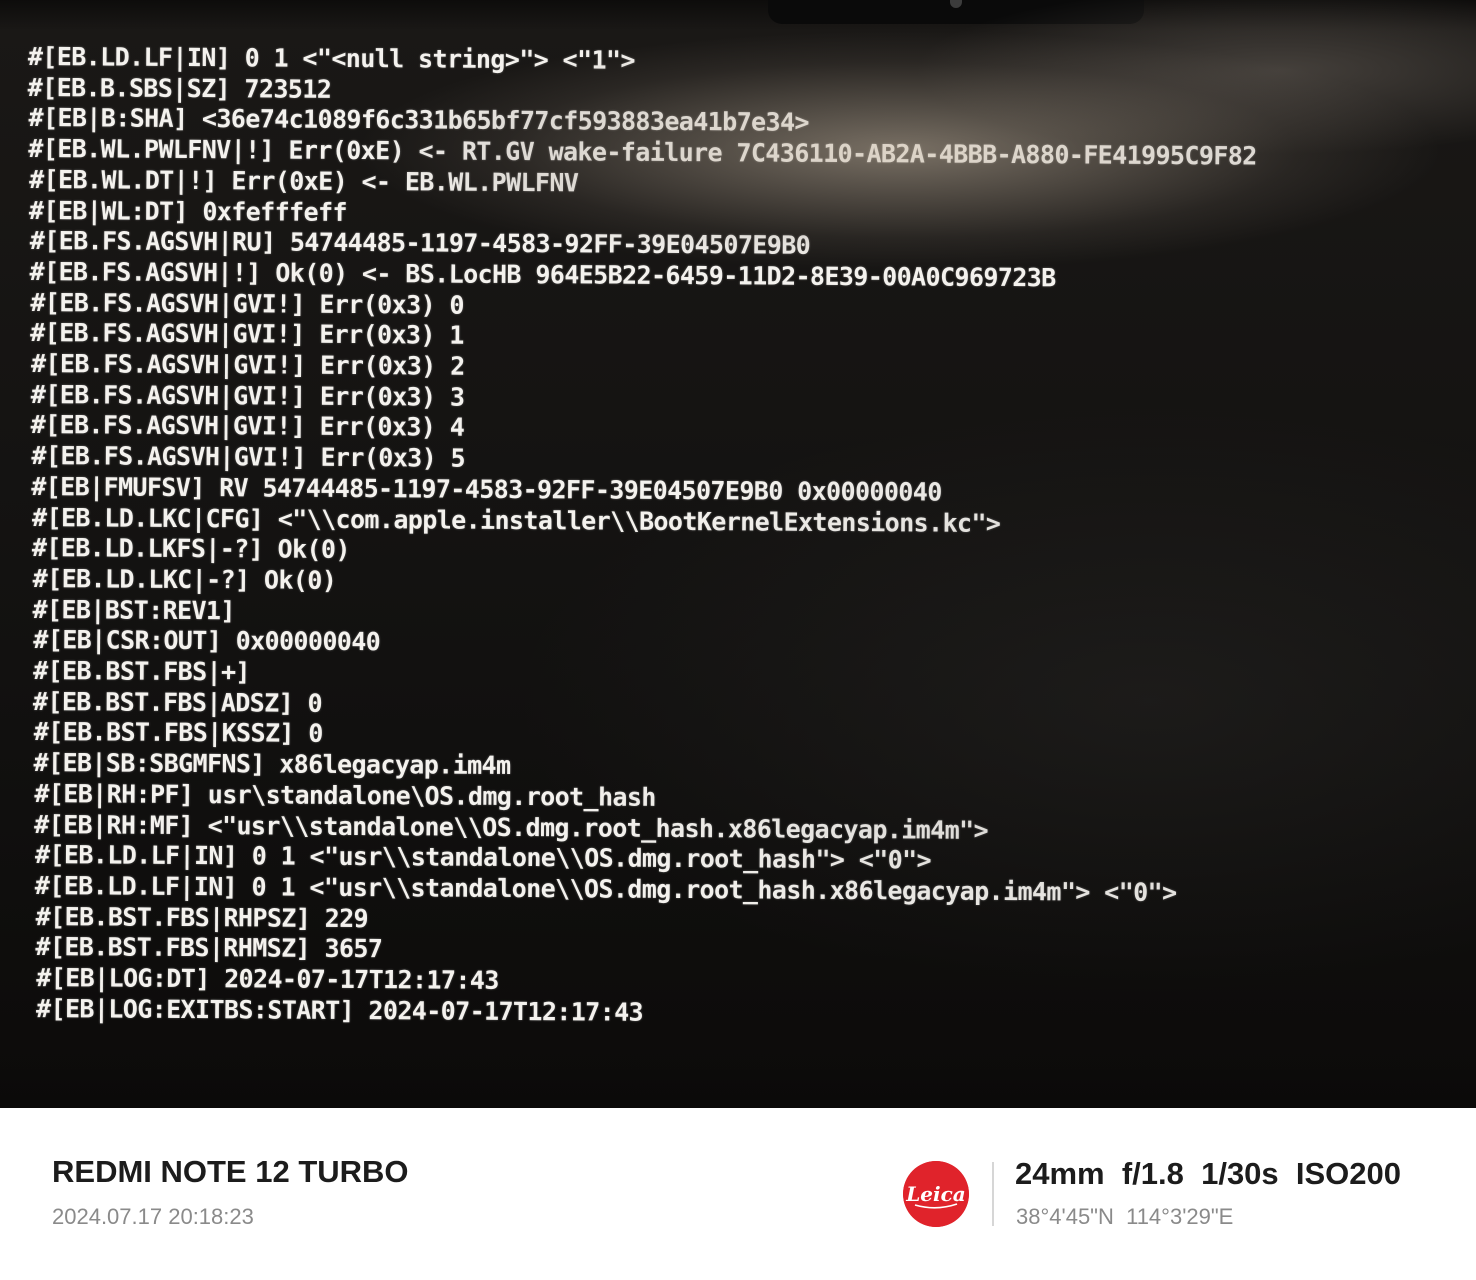 The width and height of the screenshot is (1476, 1280). What do you see at coordinates (1208, 1173) in the screenshot?
I see `exif-settings: 24mm f/1.8 1/30s ISO200` at bounding box center [1208, 1173].